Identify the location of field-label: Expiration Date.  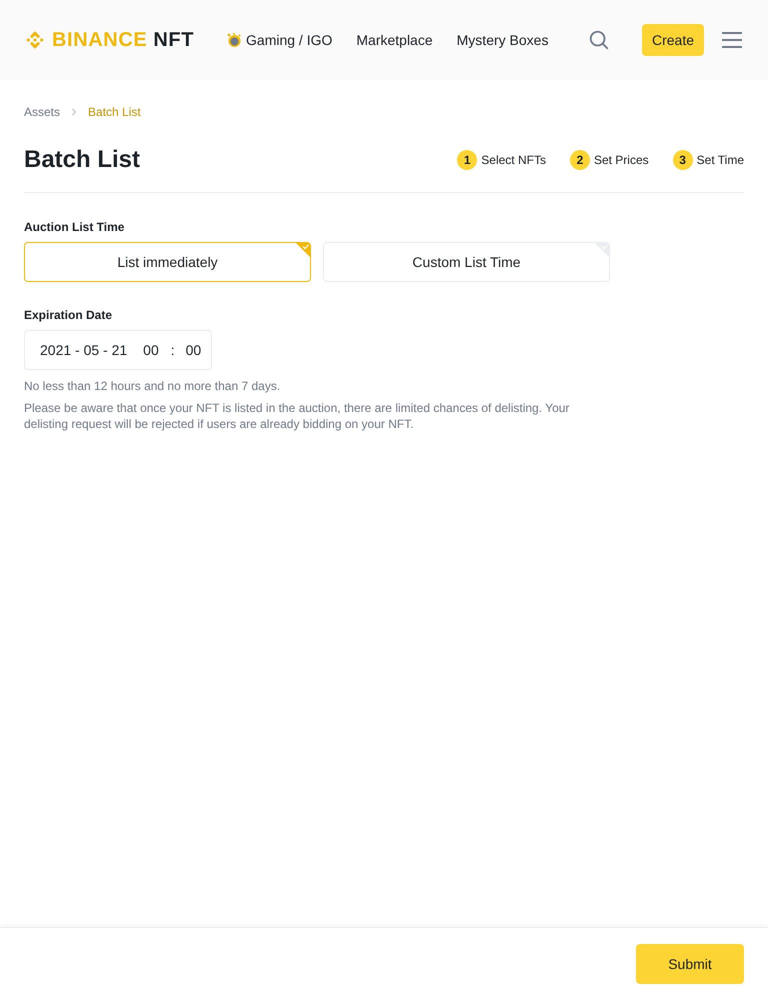
(69, 315).